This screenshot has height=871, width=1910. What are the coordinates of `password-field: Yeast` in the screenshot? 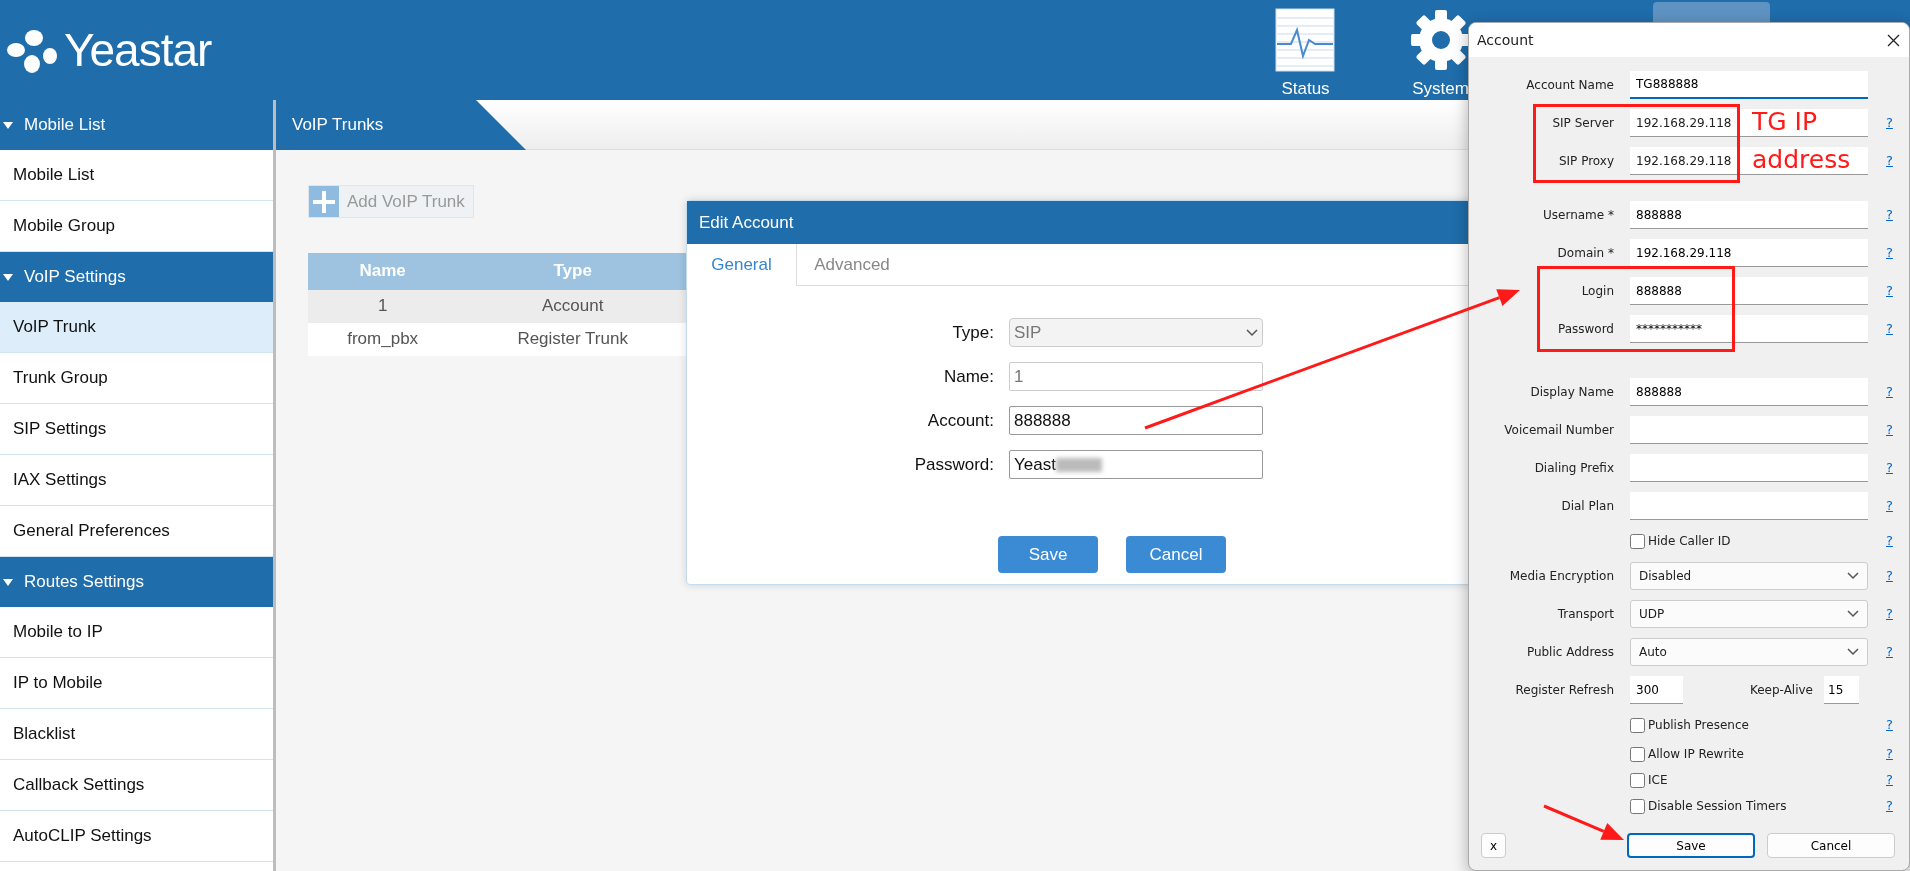 It's located at (1136, 464).